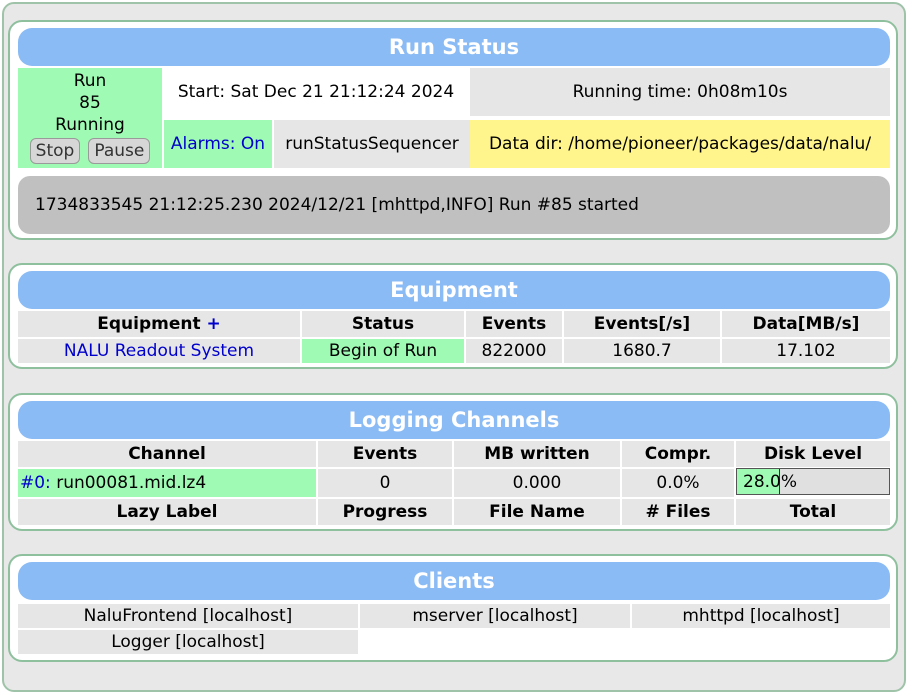 This screenshot has width=908, height=692. I want to click on client-item: Logger [localhost], so click(188, 642).